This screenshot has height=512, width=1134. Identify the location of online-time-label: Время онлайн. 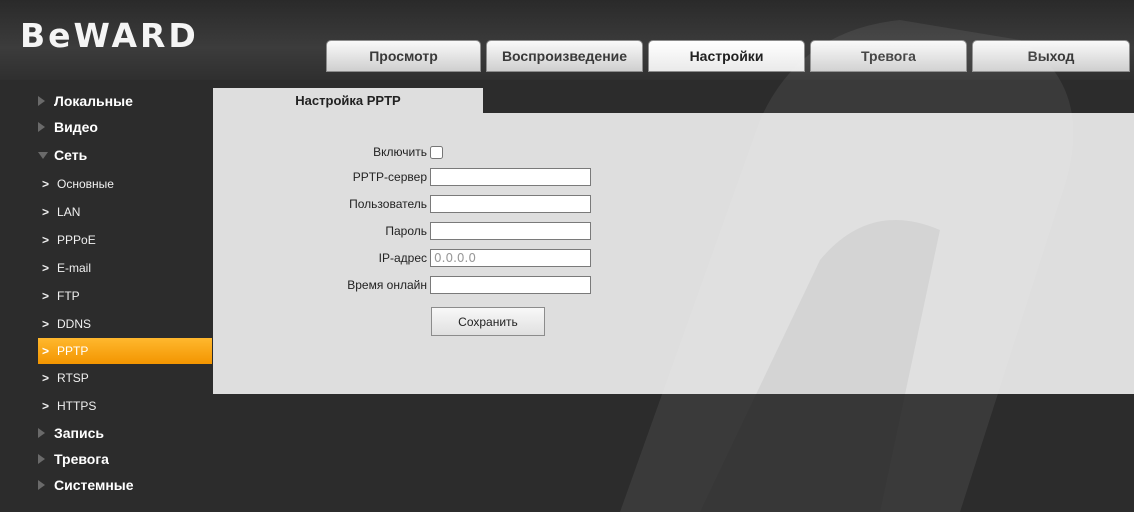
(387, 285).